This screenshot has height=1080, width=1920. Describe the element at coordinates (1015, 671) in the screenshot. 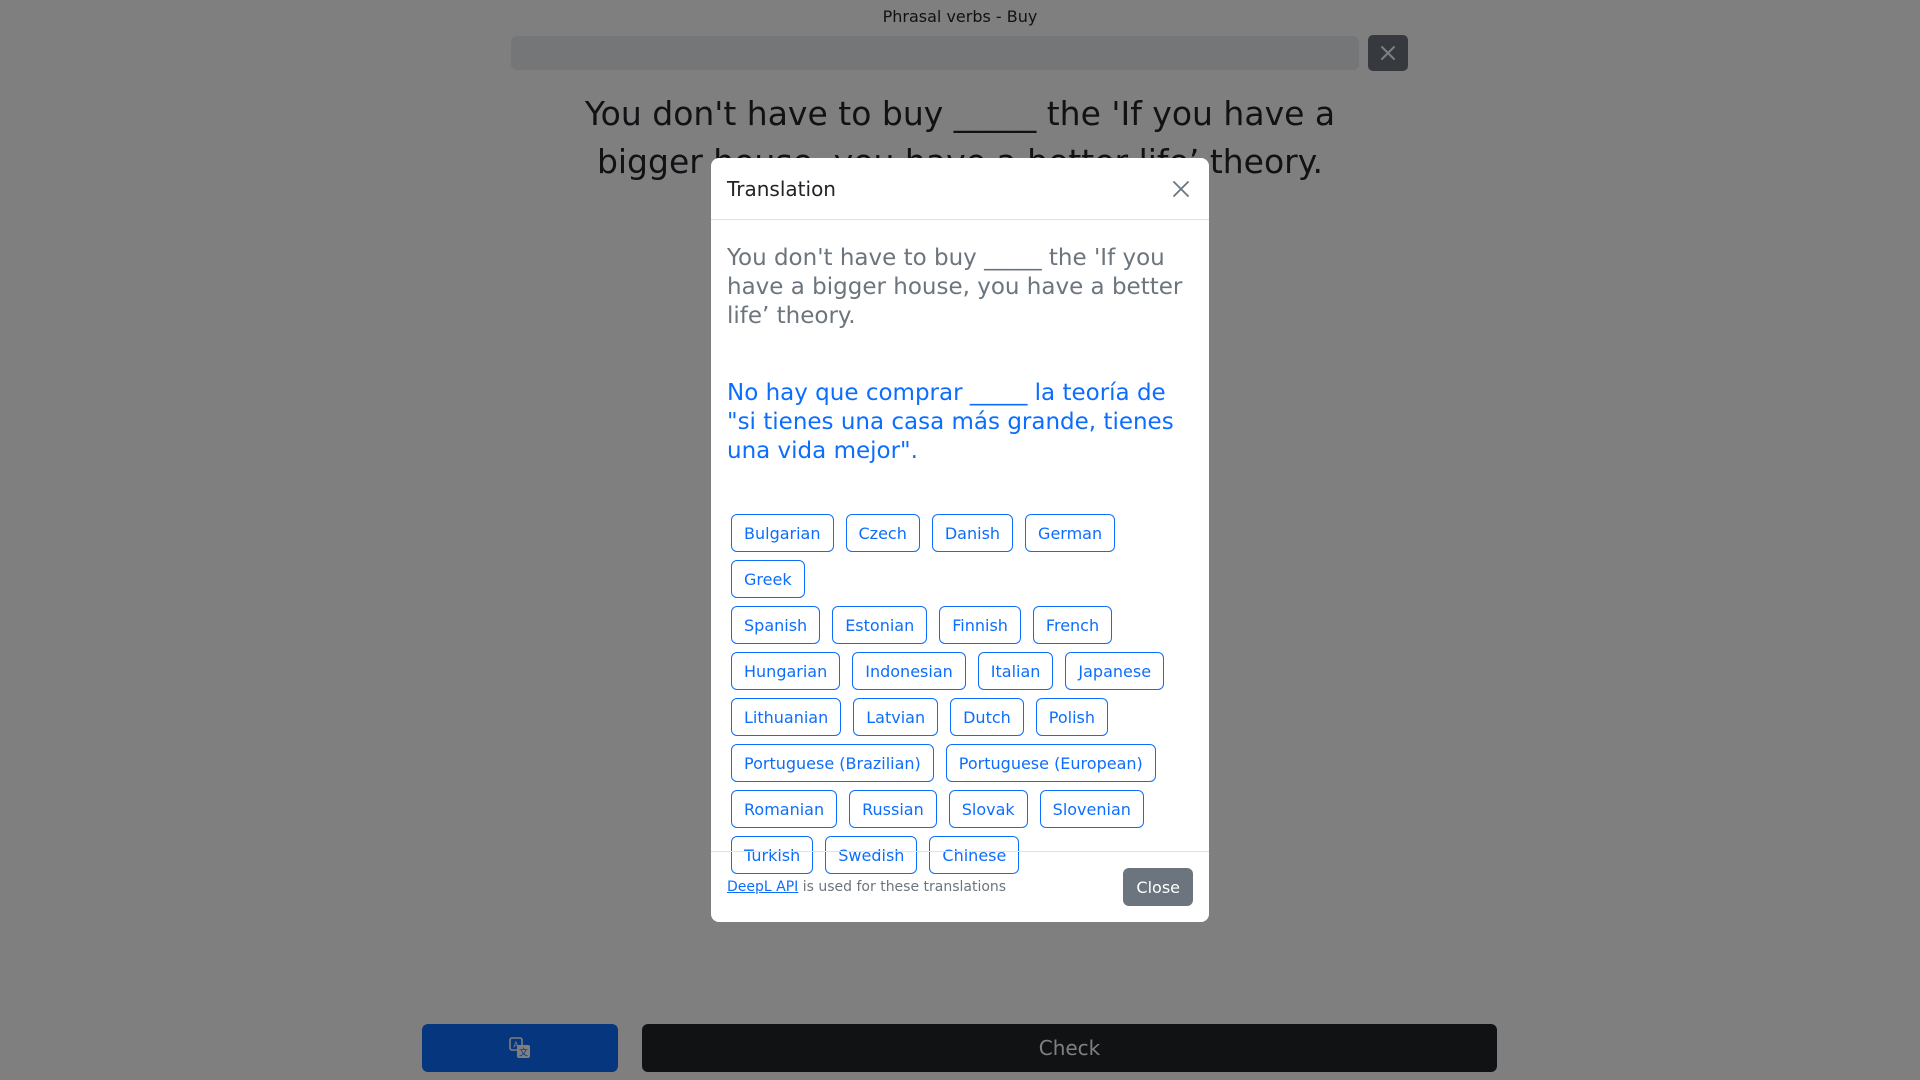

I see `language-button: Italian` at that location.